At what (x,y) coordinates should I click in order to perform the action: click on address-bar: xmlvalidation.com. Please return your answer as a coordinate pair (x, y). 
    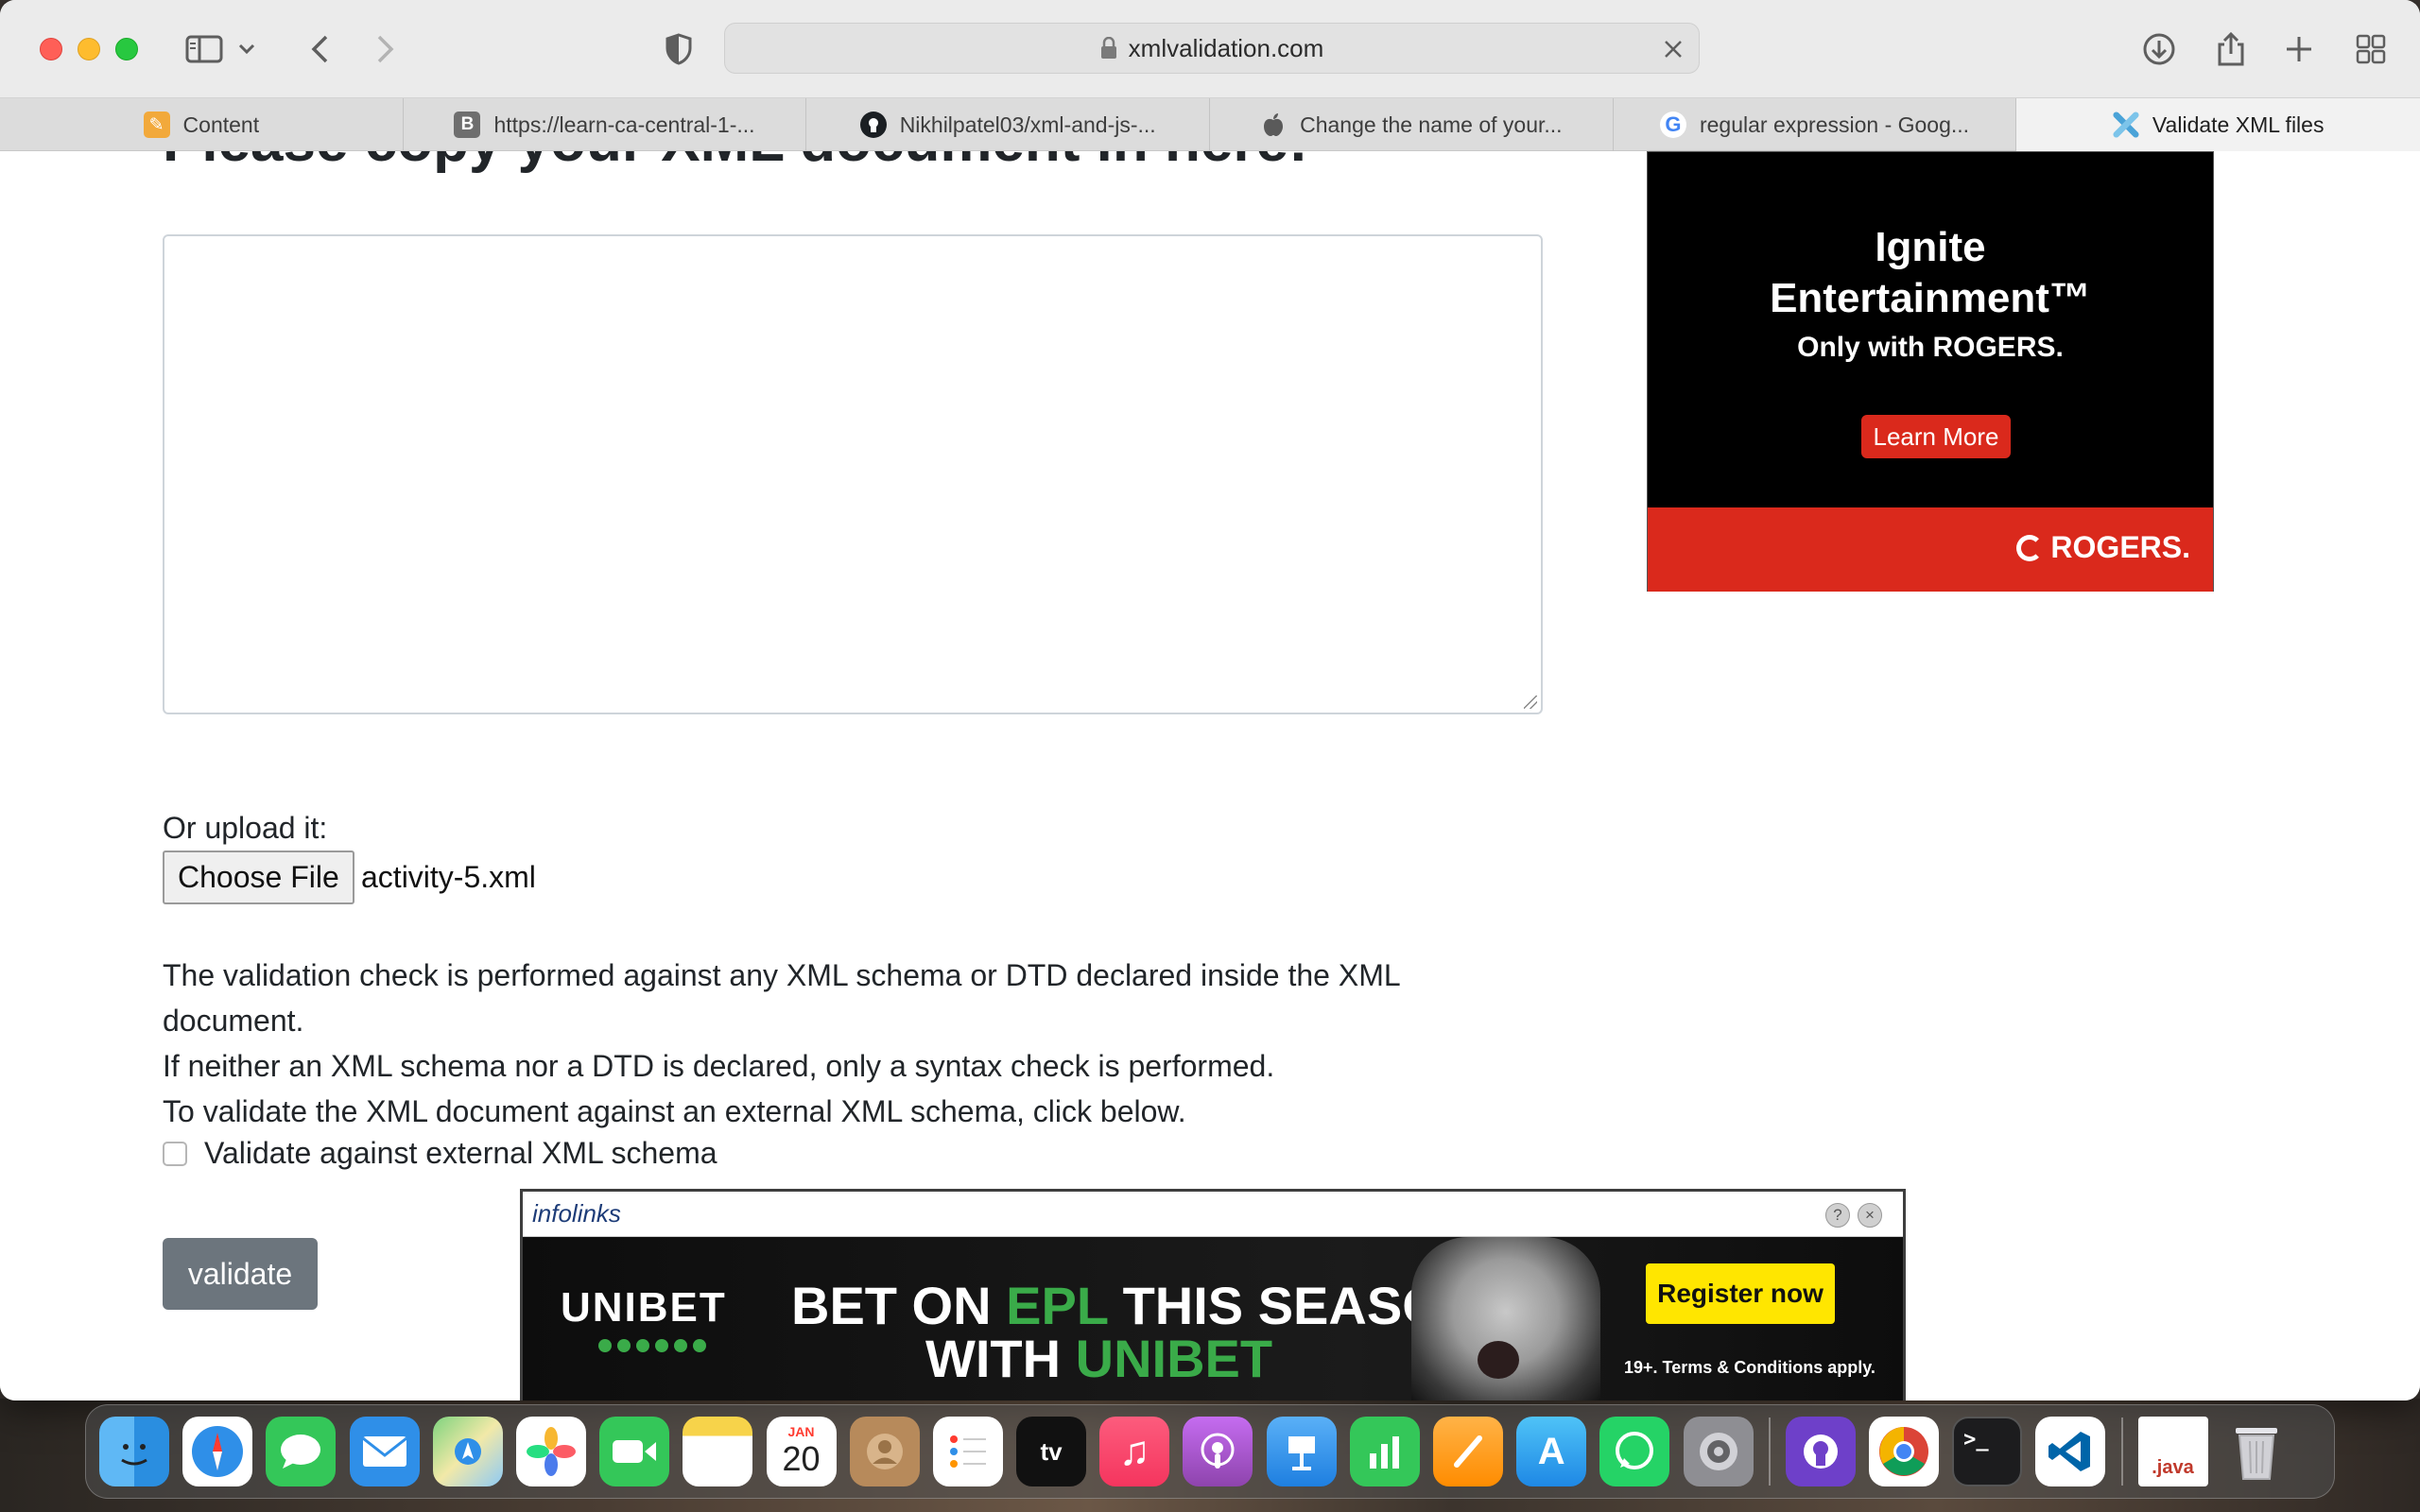
    Looking at the image, I should click on (1212, 48).